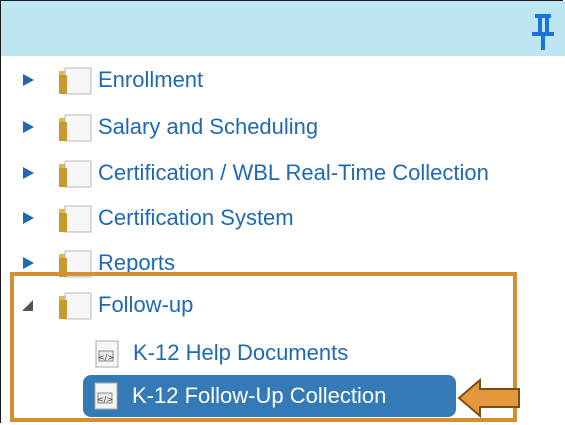 The image size is (565, 425). What do you see at coordinates (282, 305) in the screenshot?
I see `tree-item-follow-up: Follow-up` at bounding box center [282, 305].